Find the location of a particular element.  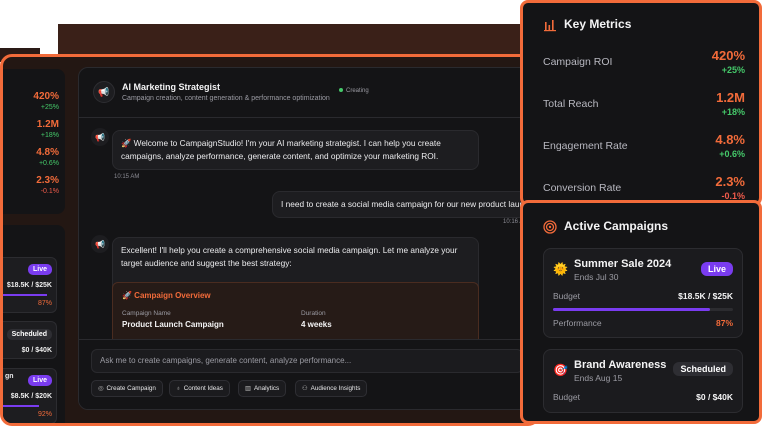

content-ideas-button: ♁ Content Ideas is located at coordinates (199, 388).